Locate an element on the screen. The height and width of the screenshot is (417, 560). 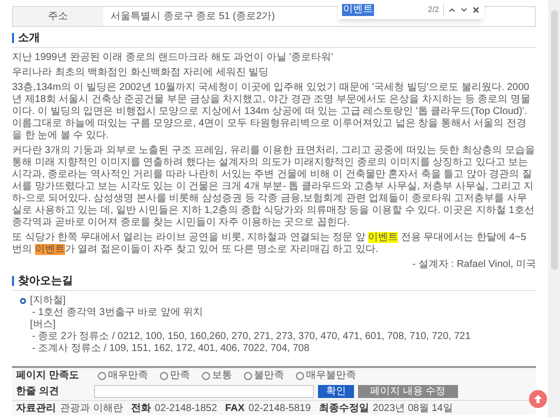
paragraph: 33층,134m의 이 빌딩은 2002년 10월까지 국세청이 이곳에 입주해 있었기 때문에 '국세청 빌딩'으로도 불리웠다. 2000년 제18회 서울시 건축상 준공건물 부문 금상을 차지했고, 야간 경관 조명 부문에서도 은상을 차지하는 등 종로의 명물이다. 이 빌딩의 입면은 비행접시 모양으로 지상에서 134m 상공에 떠 있는 고급 레스토랑인 '톱 클라우드(Top Cloud)'. 이름그대로 하늘에 떠있는 구름 모양으로, 4면이 모두 타원형유리벽으로 이루어져있고 넓은 창을 통해서 서울의 전경을 한 눈에 볼 수 있다. is located at coordinates (272, 112).